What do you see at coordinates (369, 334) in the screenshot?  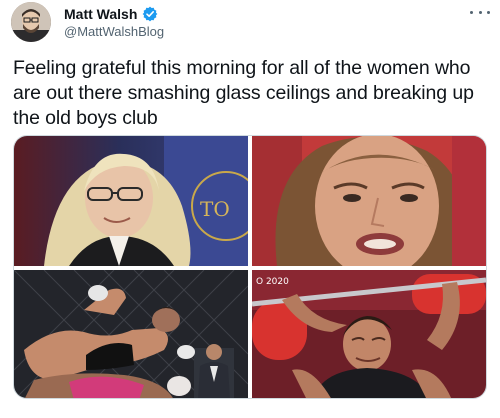 I see `photo-bottom-right: O 2020` at bounding box center [369, 334].